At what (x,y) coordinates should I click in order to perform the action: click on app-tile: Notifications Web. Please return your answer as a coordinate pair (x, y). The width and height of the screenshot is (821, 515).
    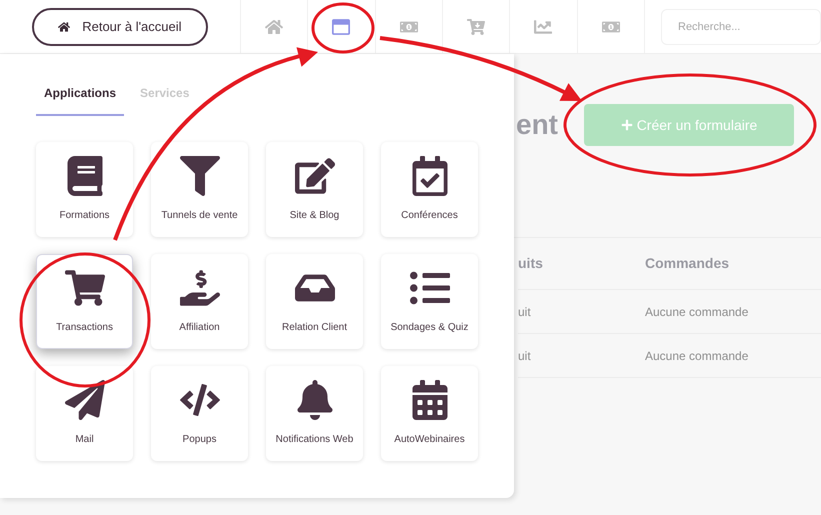
    Looking at the image, I should click on (314, 413).